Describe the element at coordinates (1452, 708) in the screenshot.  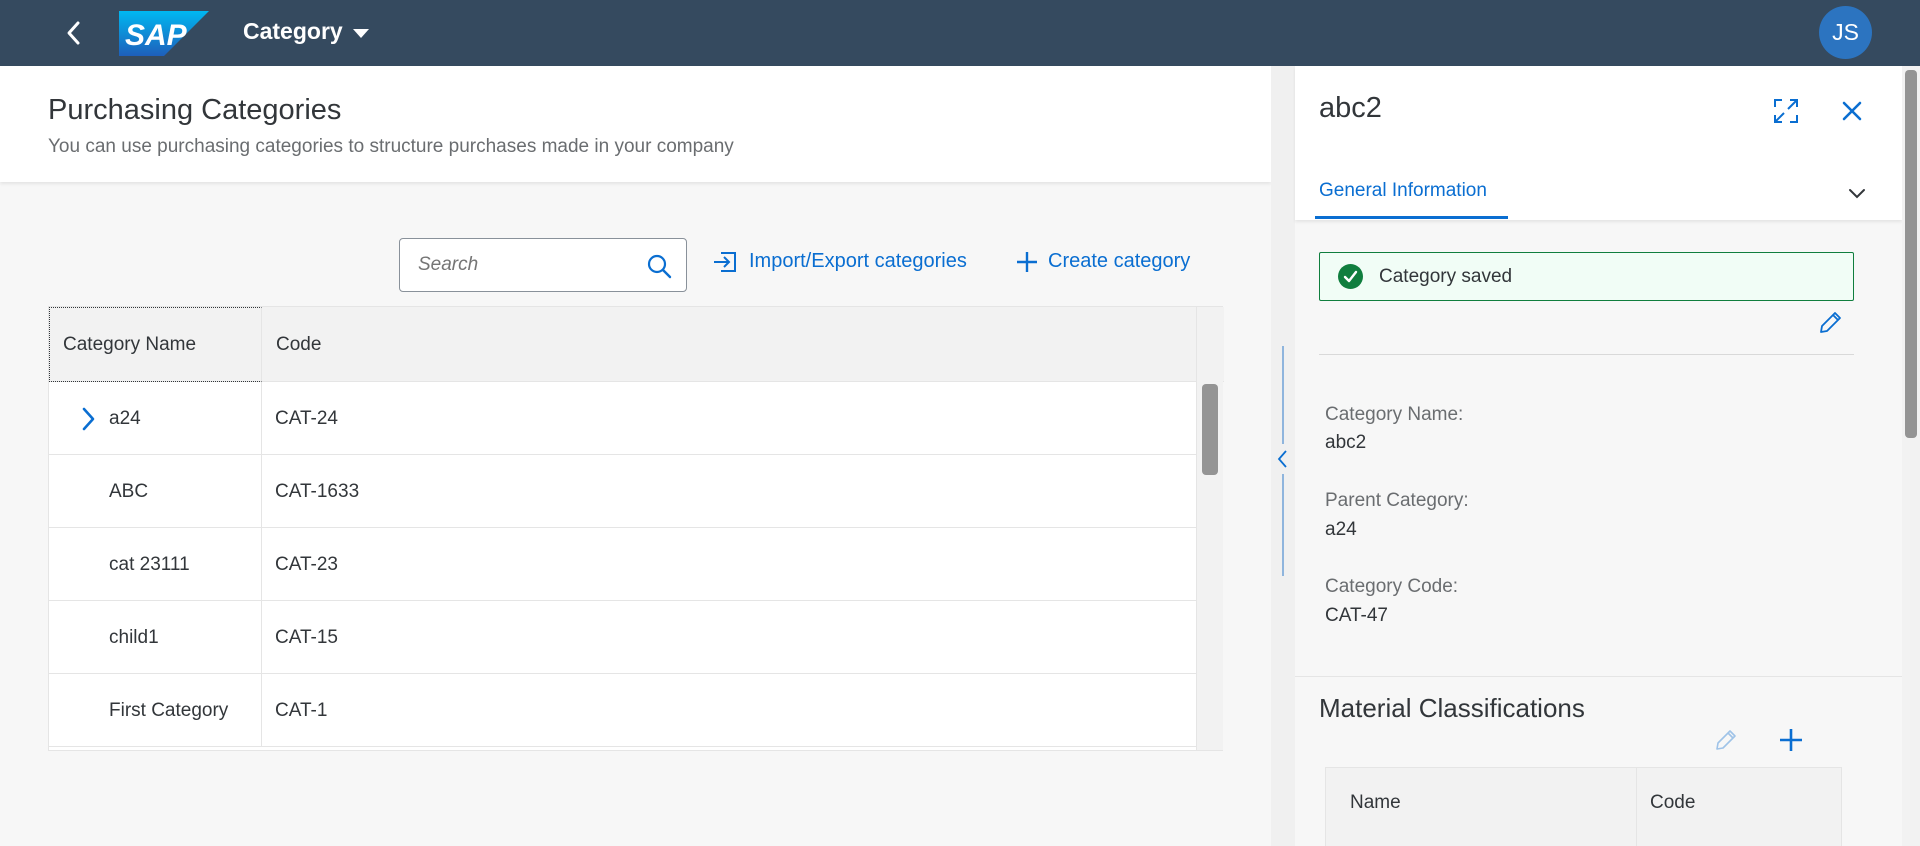
I see `section-title: Material Classifications` at that location.